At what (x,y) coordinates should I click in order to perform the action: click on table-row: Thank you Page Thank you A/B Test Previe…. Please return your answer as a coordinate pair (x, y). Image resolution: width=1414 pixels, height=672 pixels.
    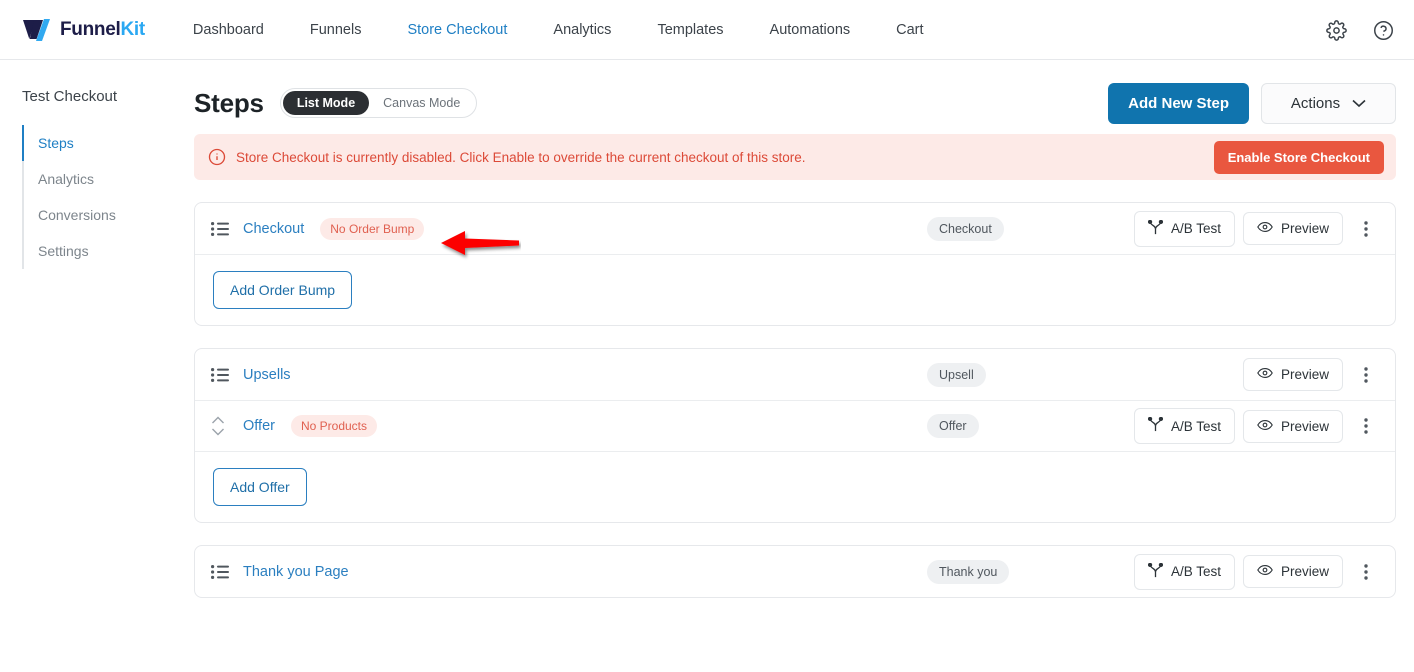
    Looking at the image, I should click on (795, 571).